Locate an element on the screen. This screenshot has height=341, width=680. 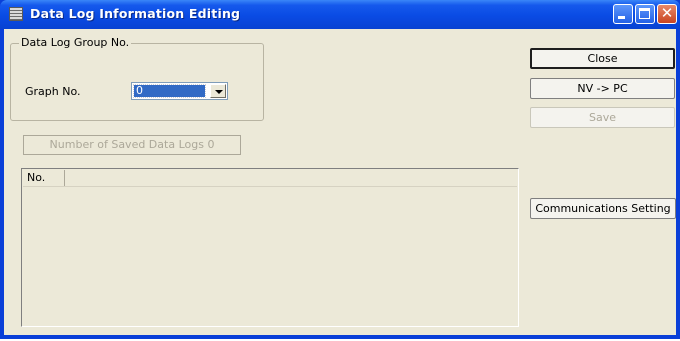
column-header-data is located at coordinates (292, 178).